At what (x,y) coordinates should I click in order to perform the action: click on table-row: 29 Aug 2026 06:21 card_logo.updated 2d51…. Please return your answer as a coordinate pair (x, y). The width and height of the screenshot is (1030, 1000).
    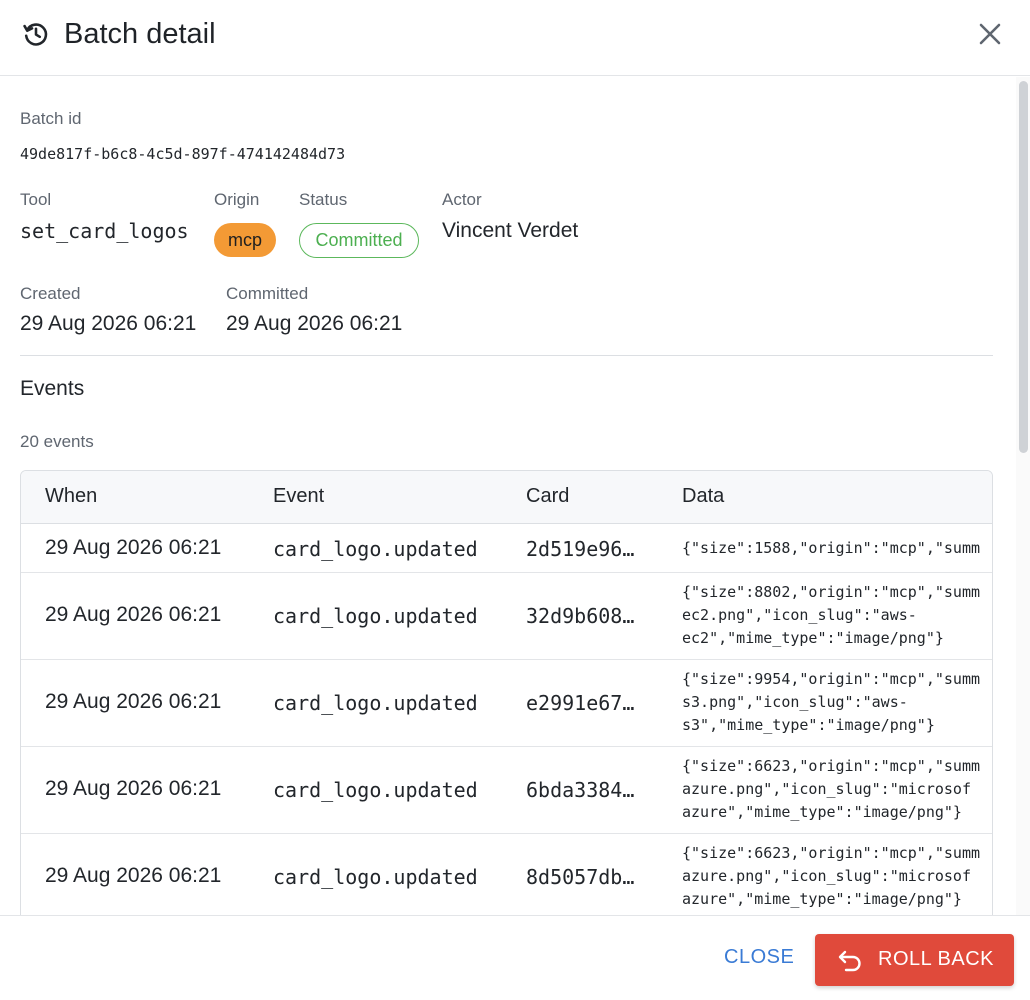
    Looking at the image, I should click on (506, 548).